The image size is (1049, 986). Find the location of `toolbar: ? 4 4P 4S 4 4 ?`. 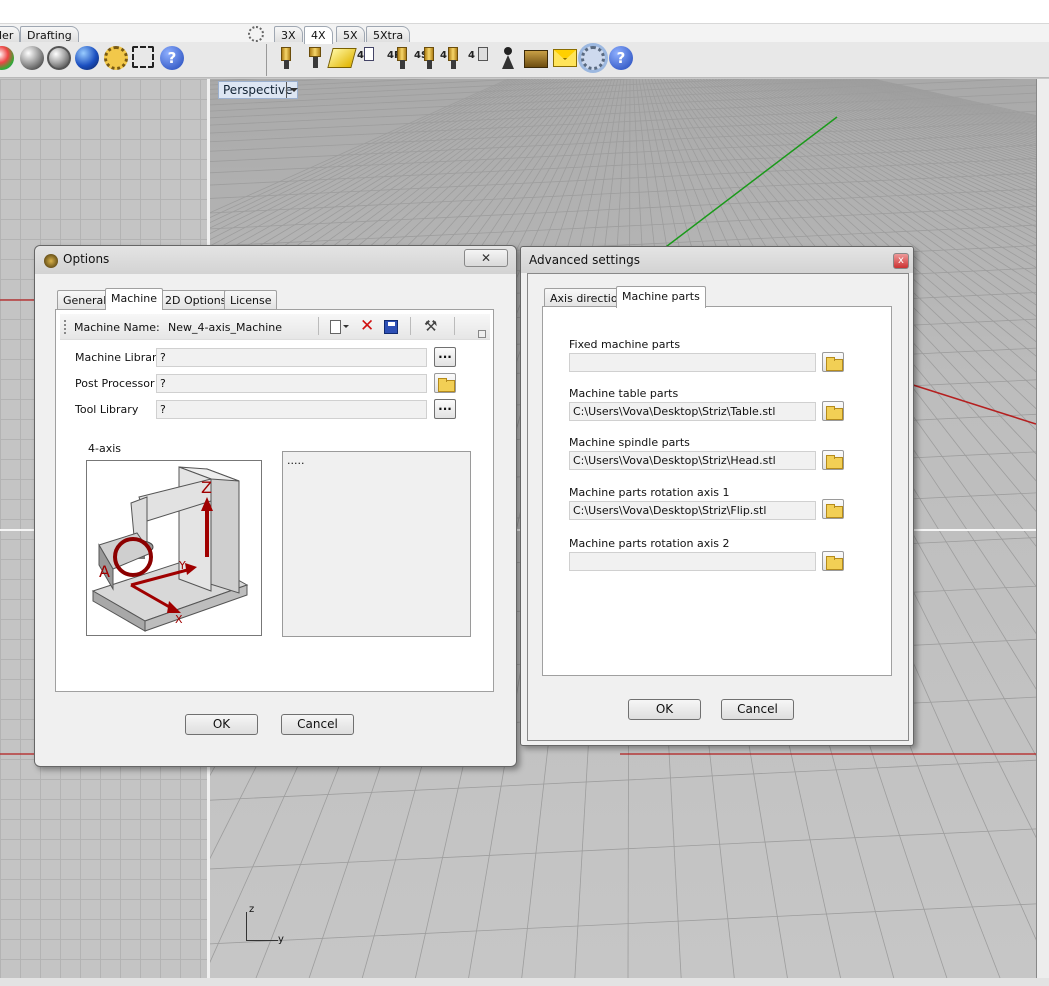

toolbar: ? 4 4P 4S 4 4 ? is located at coordinates (524, 60).